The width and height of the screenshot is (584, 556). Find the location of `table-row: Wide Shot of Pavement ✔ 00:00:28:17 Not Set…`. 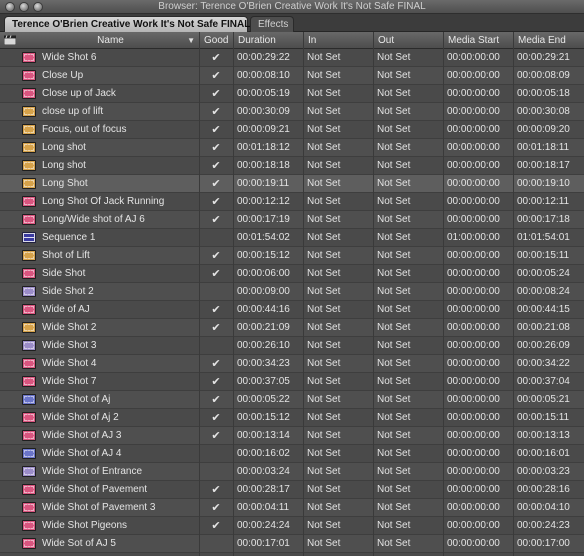

table-row: Wide Shot of Pavement ✔ 00:00:28:17 Not Set… is located at coordinates (292, 490).